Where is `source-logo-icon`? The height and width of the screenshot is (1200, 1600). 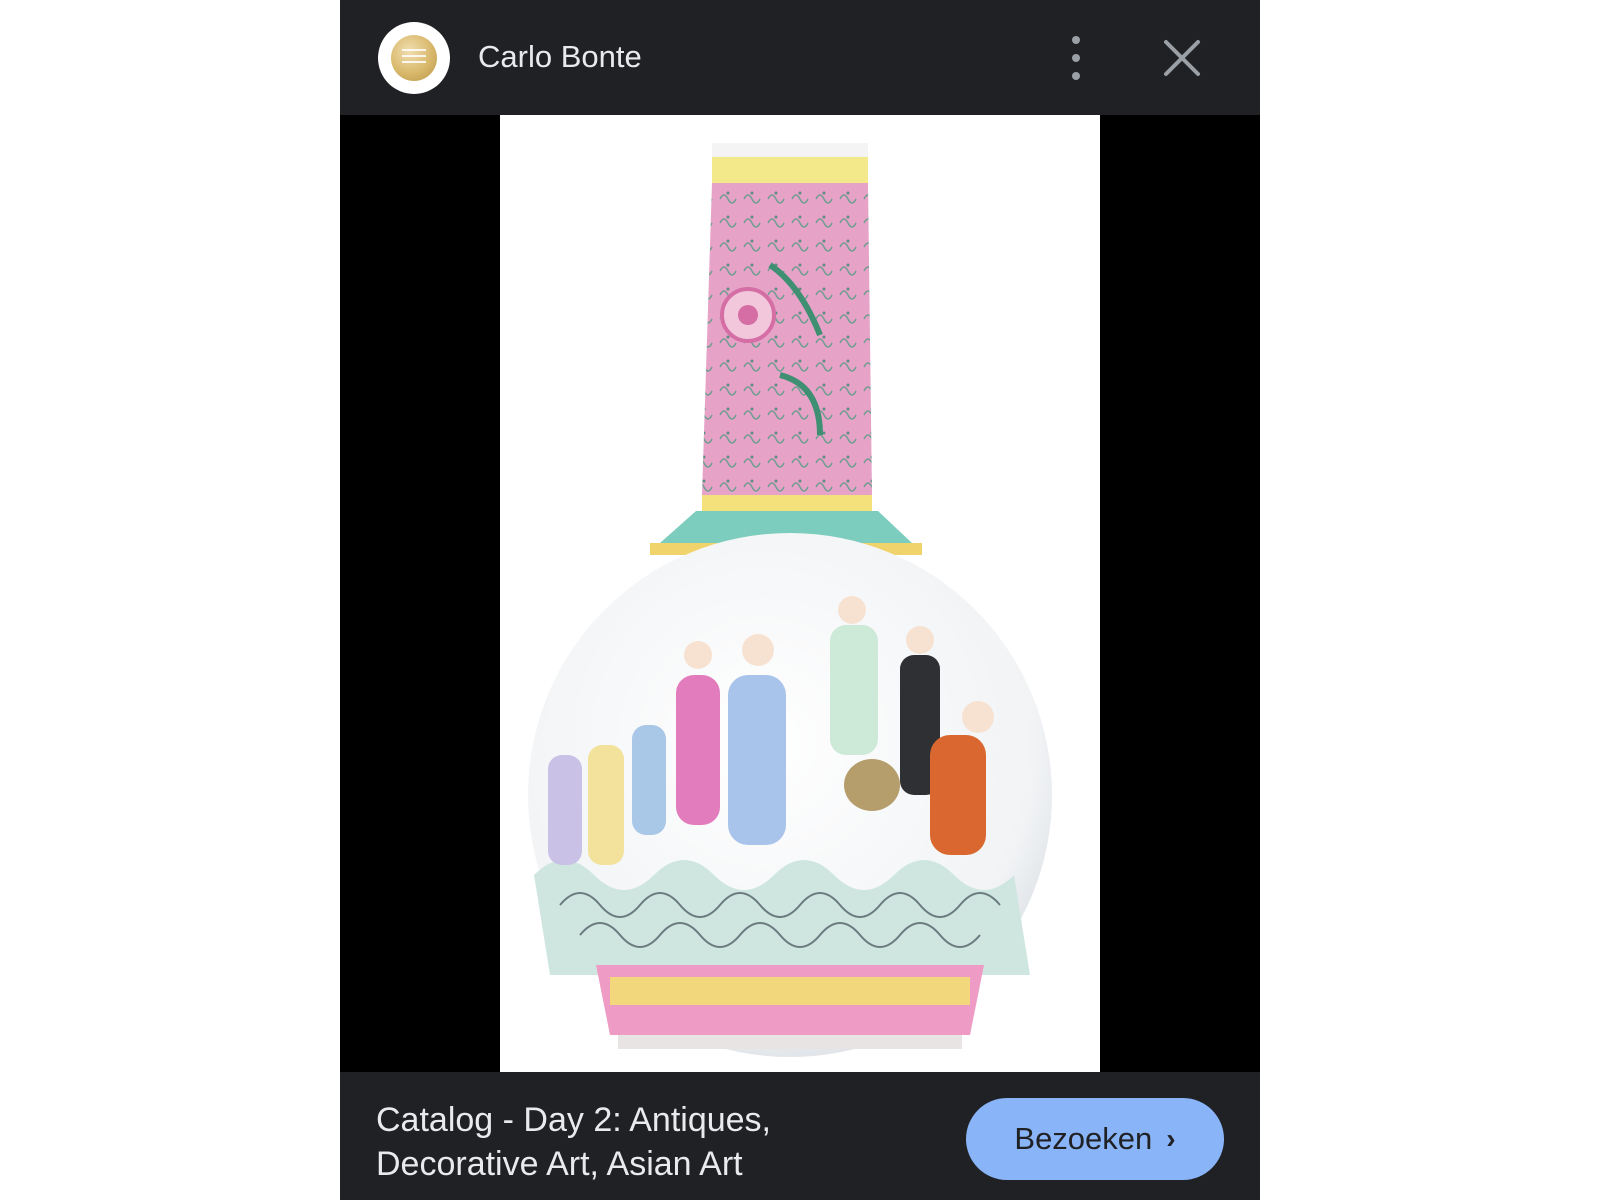
source-logo-icon is located at coordinates (414, 58).